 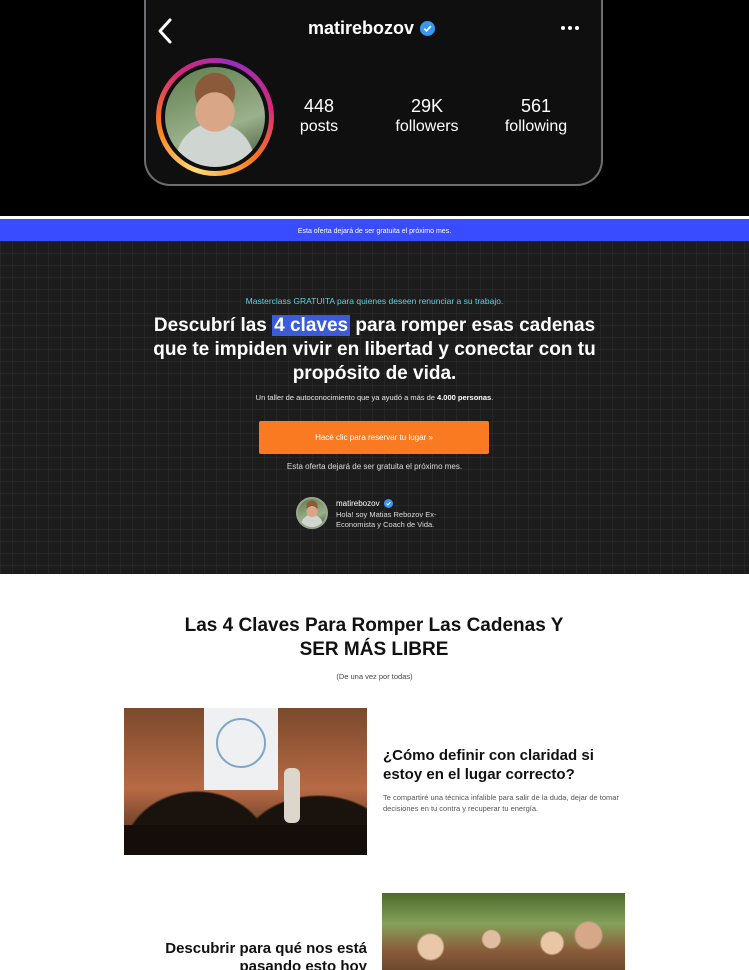 What do you see at coordinates (396, 503) in the screenshot?
I see `author-name-row: matirebozov` at bounding box center [396, 503].